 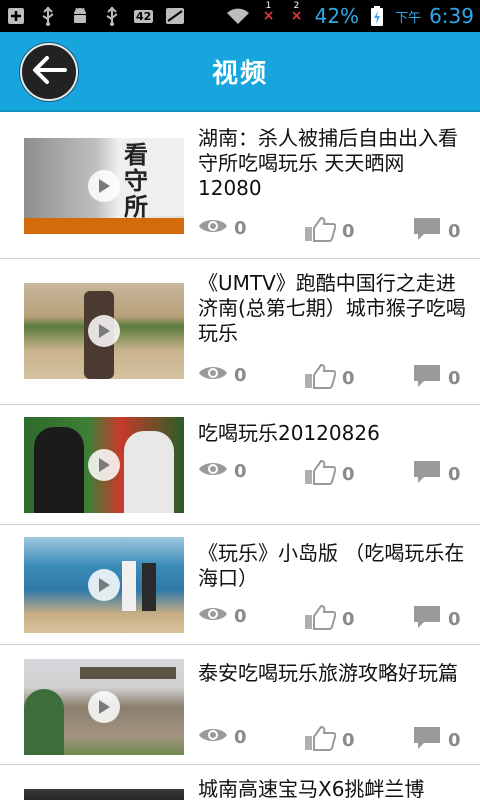 I want to click on video-title: 泰安吃喝玩乐旅游攻略好玩篇, so click(x=333, y=673).